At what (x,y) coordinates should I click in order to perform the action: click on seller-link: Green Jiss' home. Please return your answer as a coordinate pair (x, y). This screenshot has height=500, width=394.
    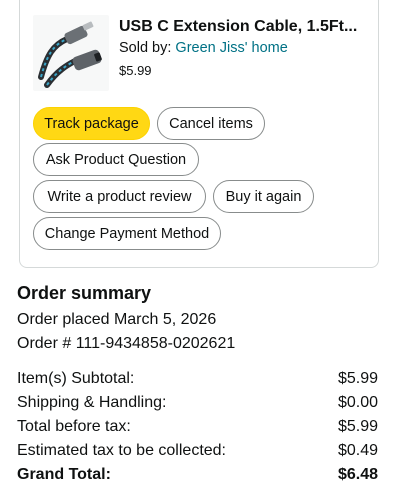
    Looking at the image, I should click on (231, 48).